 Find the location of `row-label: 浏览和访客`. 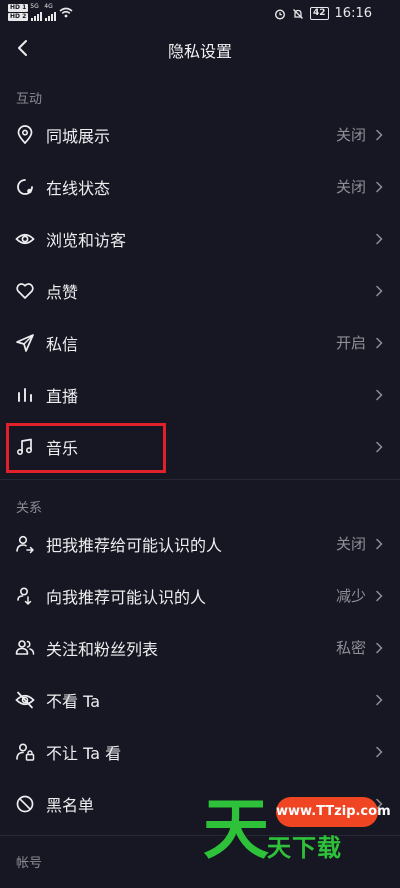

row-label: 浏览和访客 is located at coordinates (86, 240).